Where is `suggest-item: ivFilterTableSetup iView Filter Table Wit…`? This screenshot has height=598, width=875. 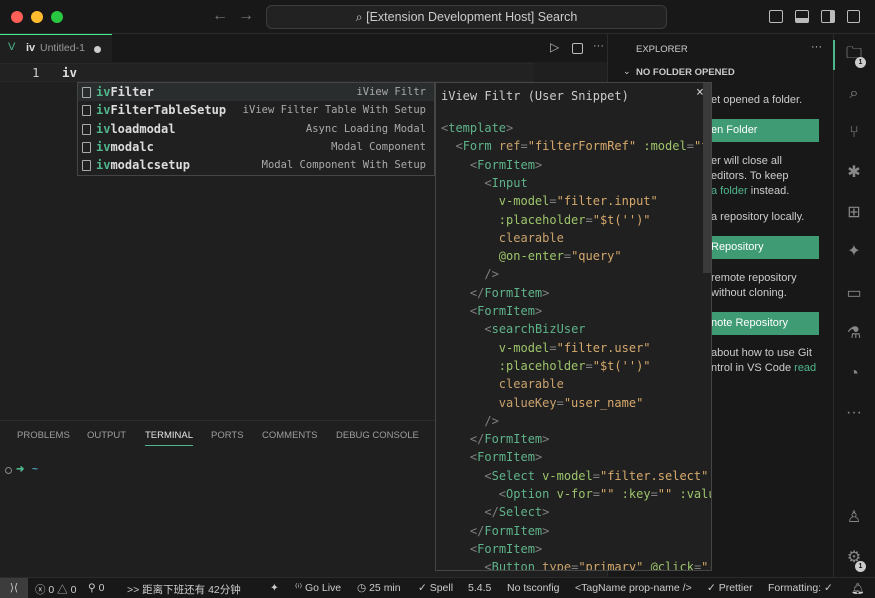 suggest-item: ivFilterTableSetup iView Filter Table Wit… is located at coordinates (256, 110).